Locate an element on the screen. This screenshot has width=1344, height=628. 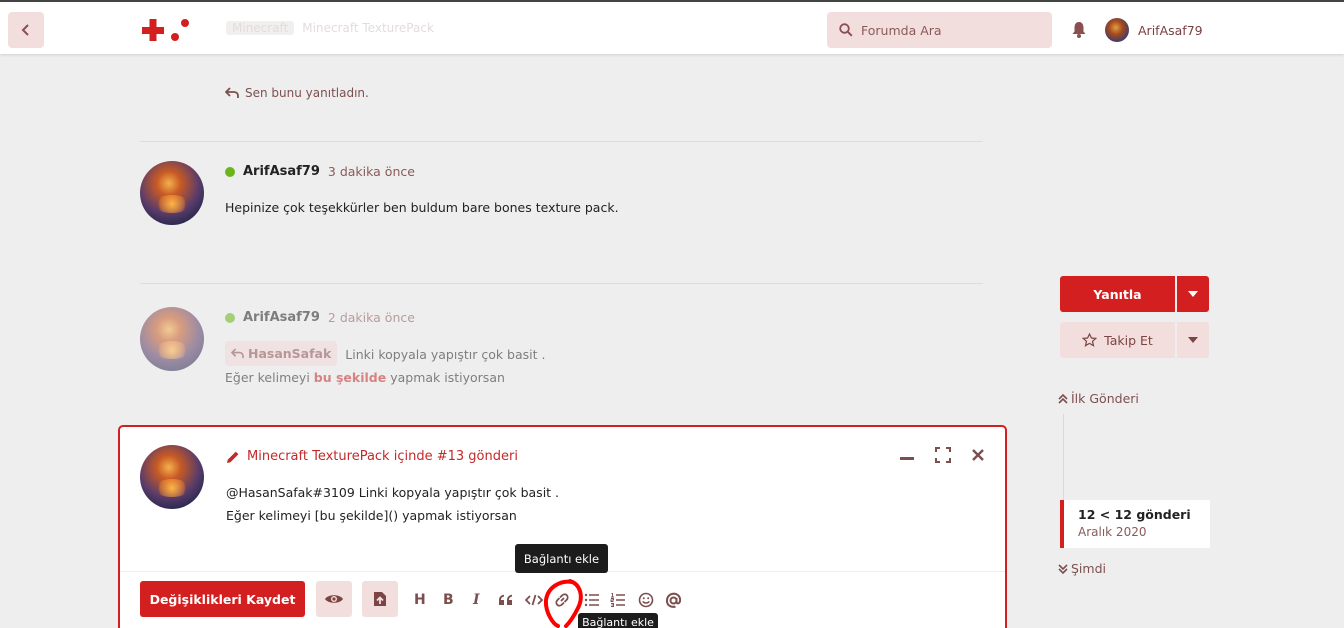
eye-icon is located at coordinates (334, 599).